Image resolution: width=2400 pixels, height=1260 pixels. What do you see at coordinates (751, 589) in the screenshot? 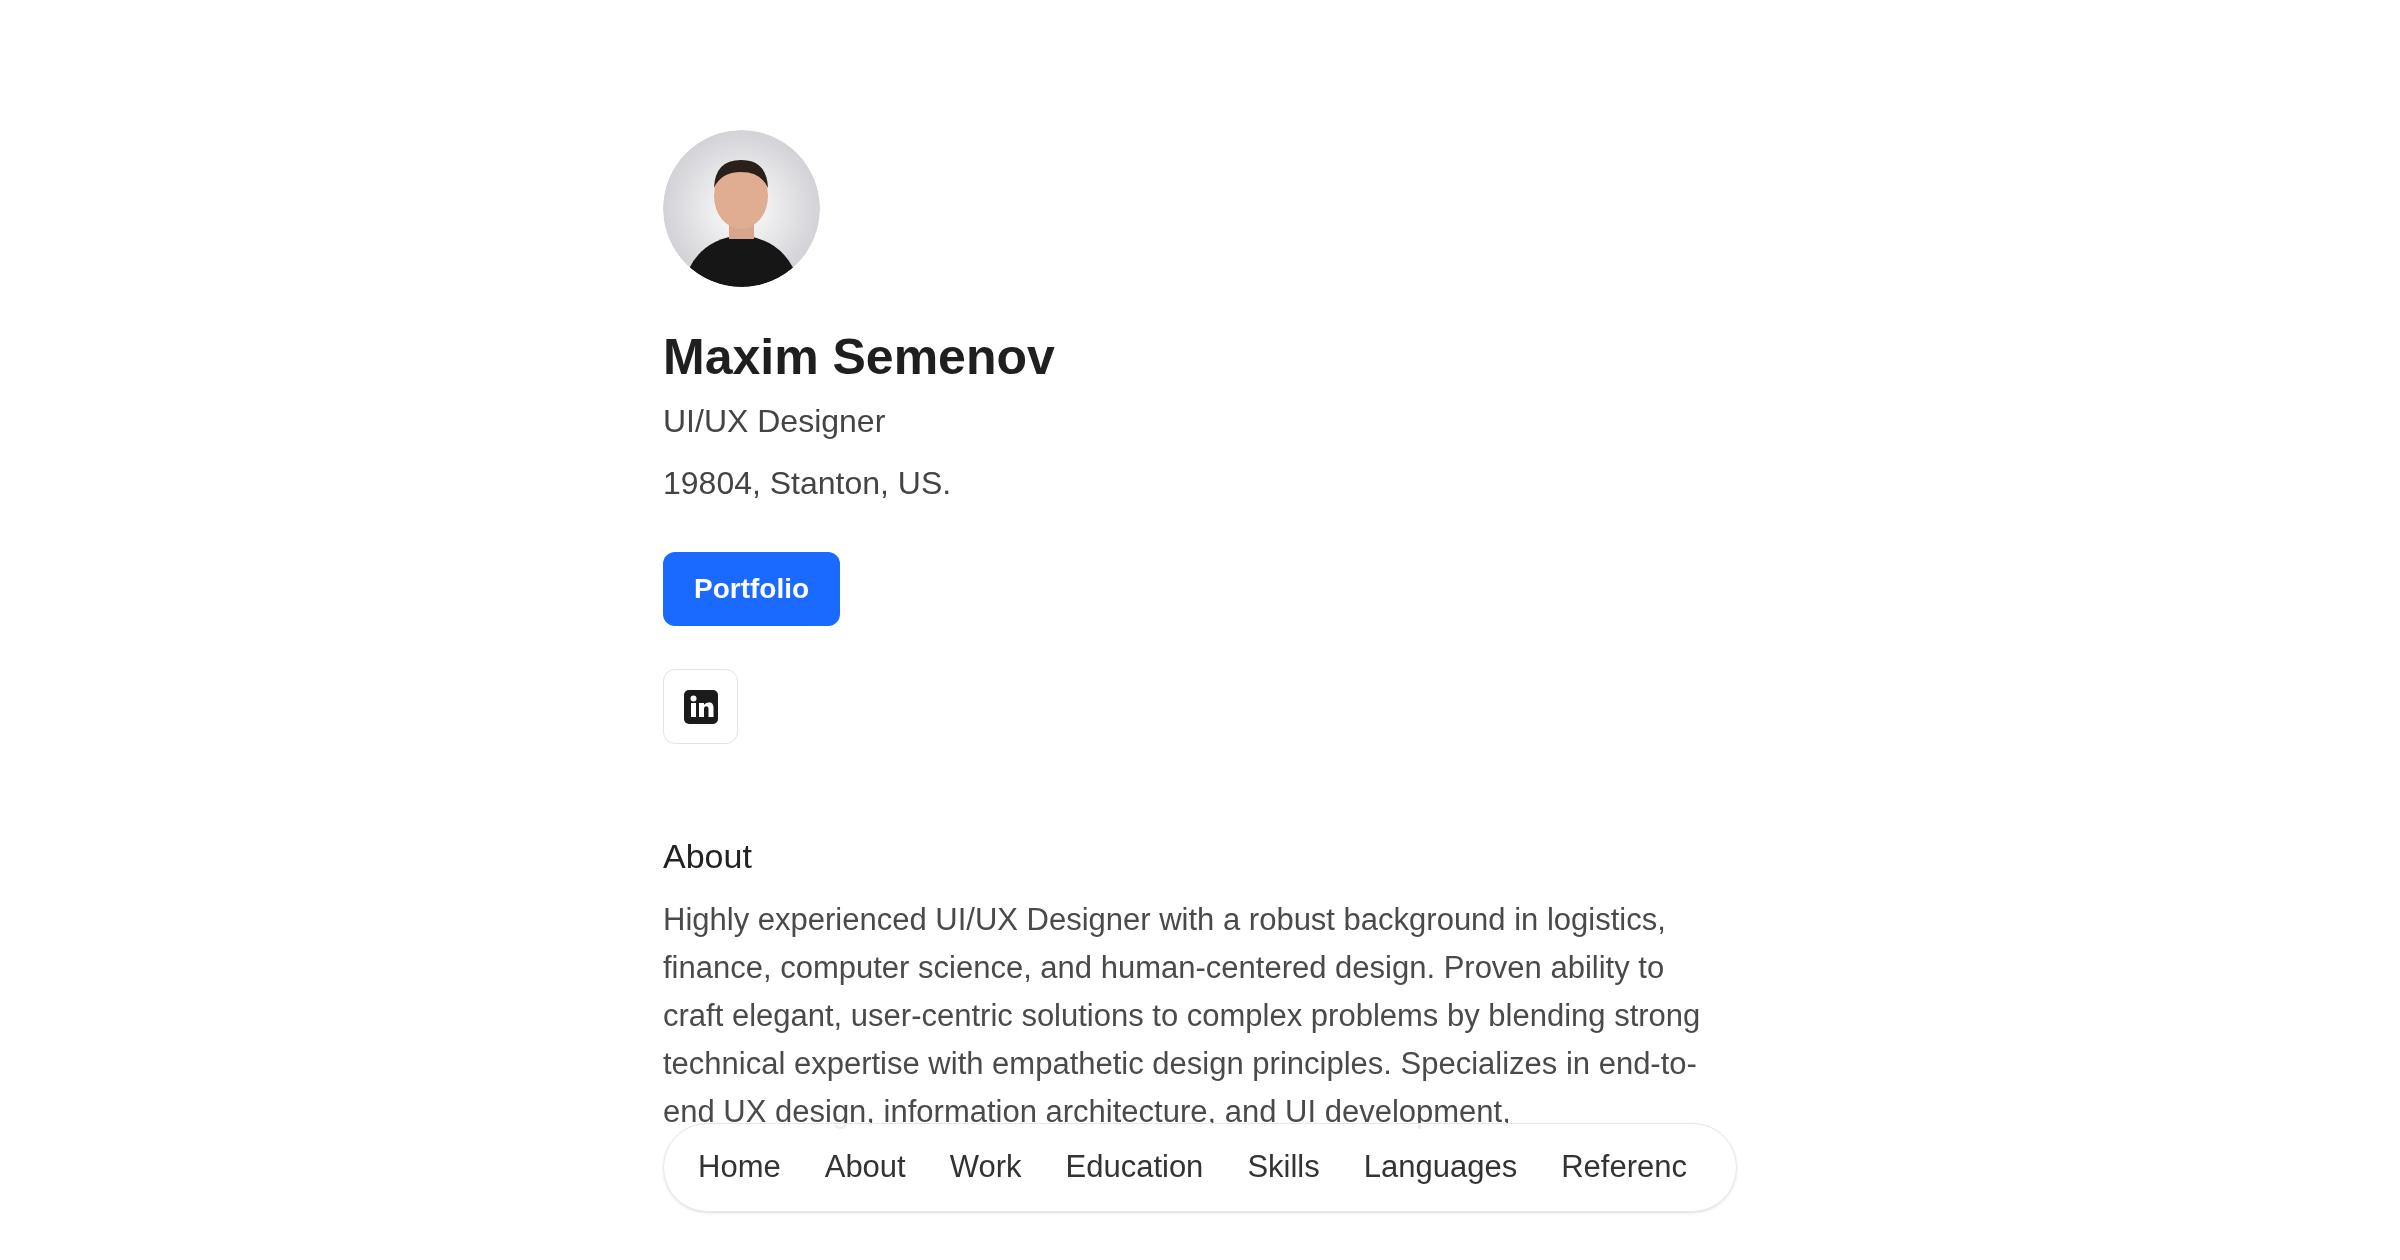
I see `portfolio-button: Portfolio` at bounding box center [751, 589].